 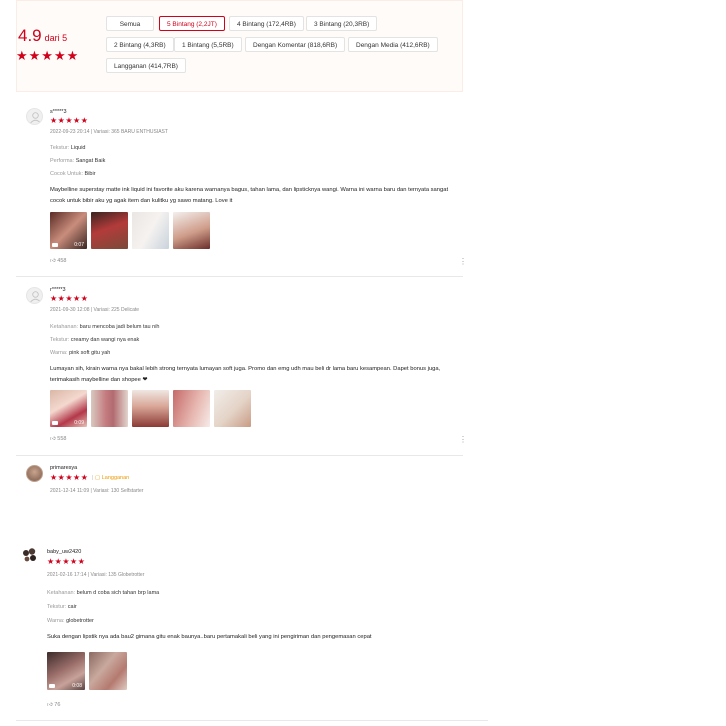 What do you see at coordinates (63, 468) in the screenshot?
I see `reviewer-name: primaresya` at bounding box center [63, 468].